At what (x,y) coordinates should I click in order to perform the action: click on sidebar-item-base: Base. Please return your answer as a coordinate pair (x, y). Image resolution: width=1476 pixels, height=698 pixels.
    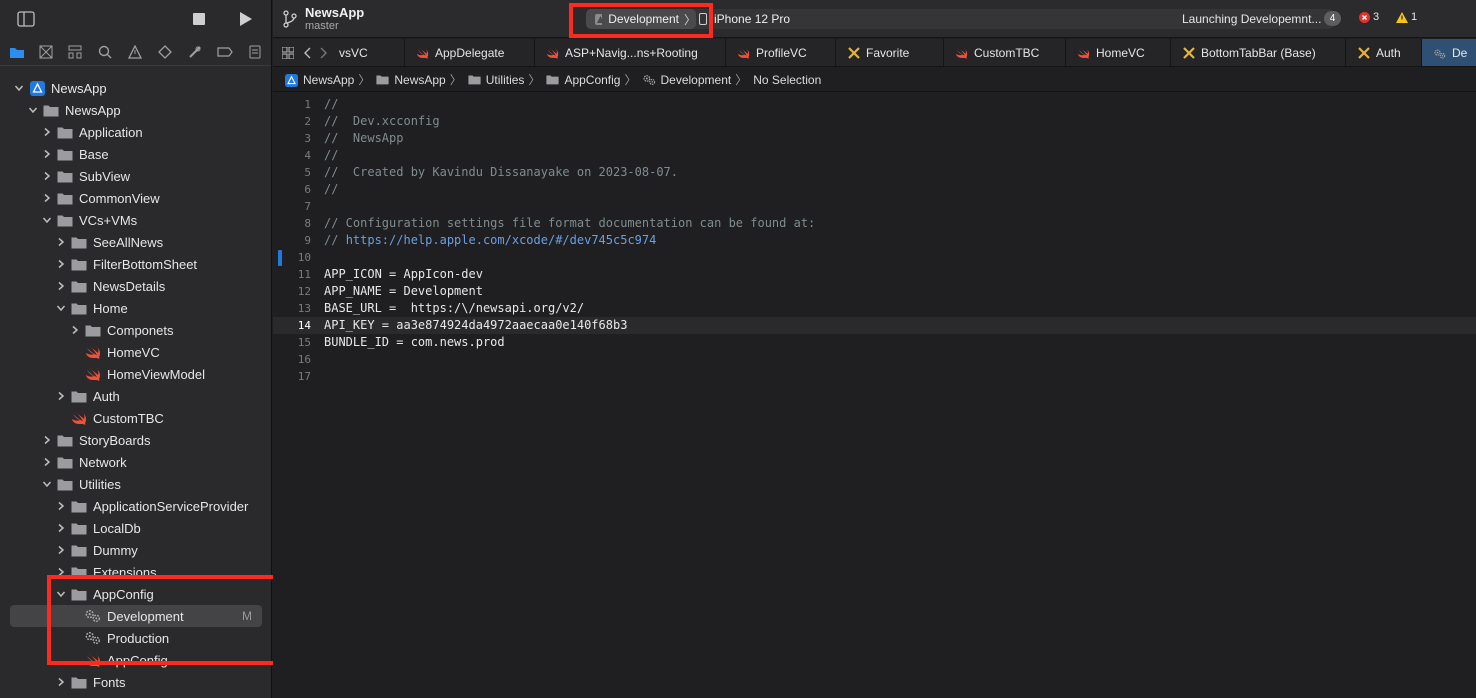
    Looking at the image, I should click on (136, 154).